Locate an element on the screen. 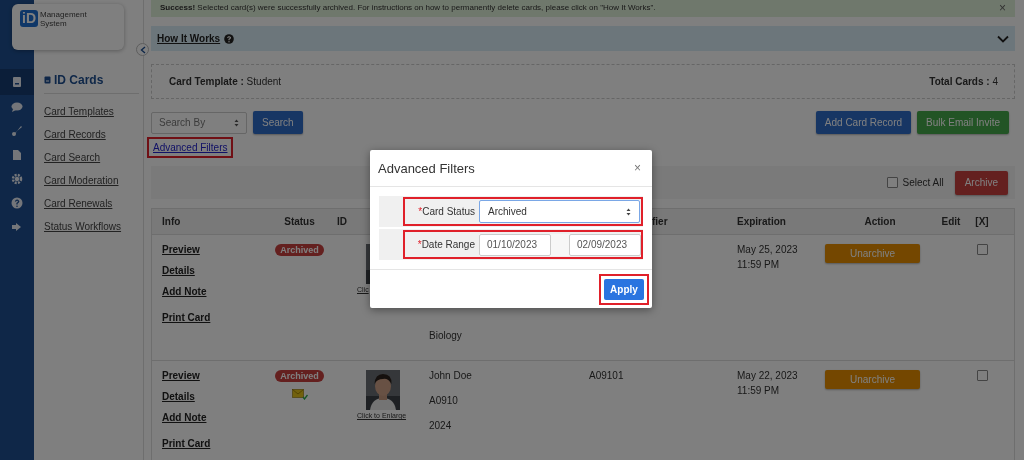  how-it-works-bar: How It Works is located at coordinates (583, 38).